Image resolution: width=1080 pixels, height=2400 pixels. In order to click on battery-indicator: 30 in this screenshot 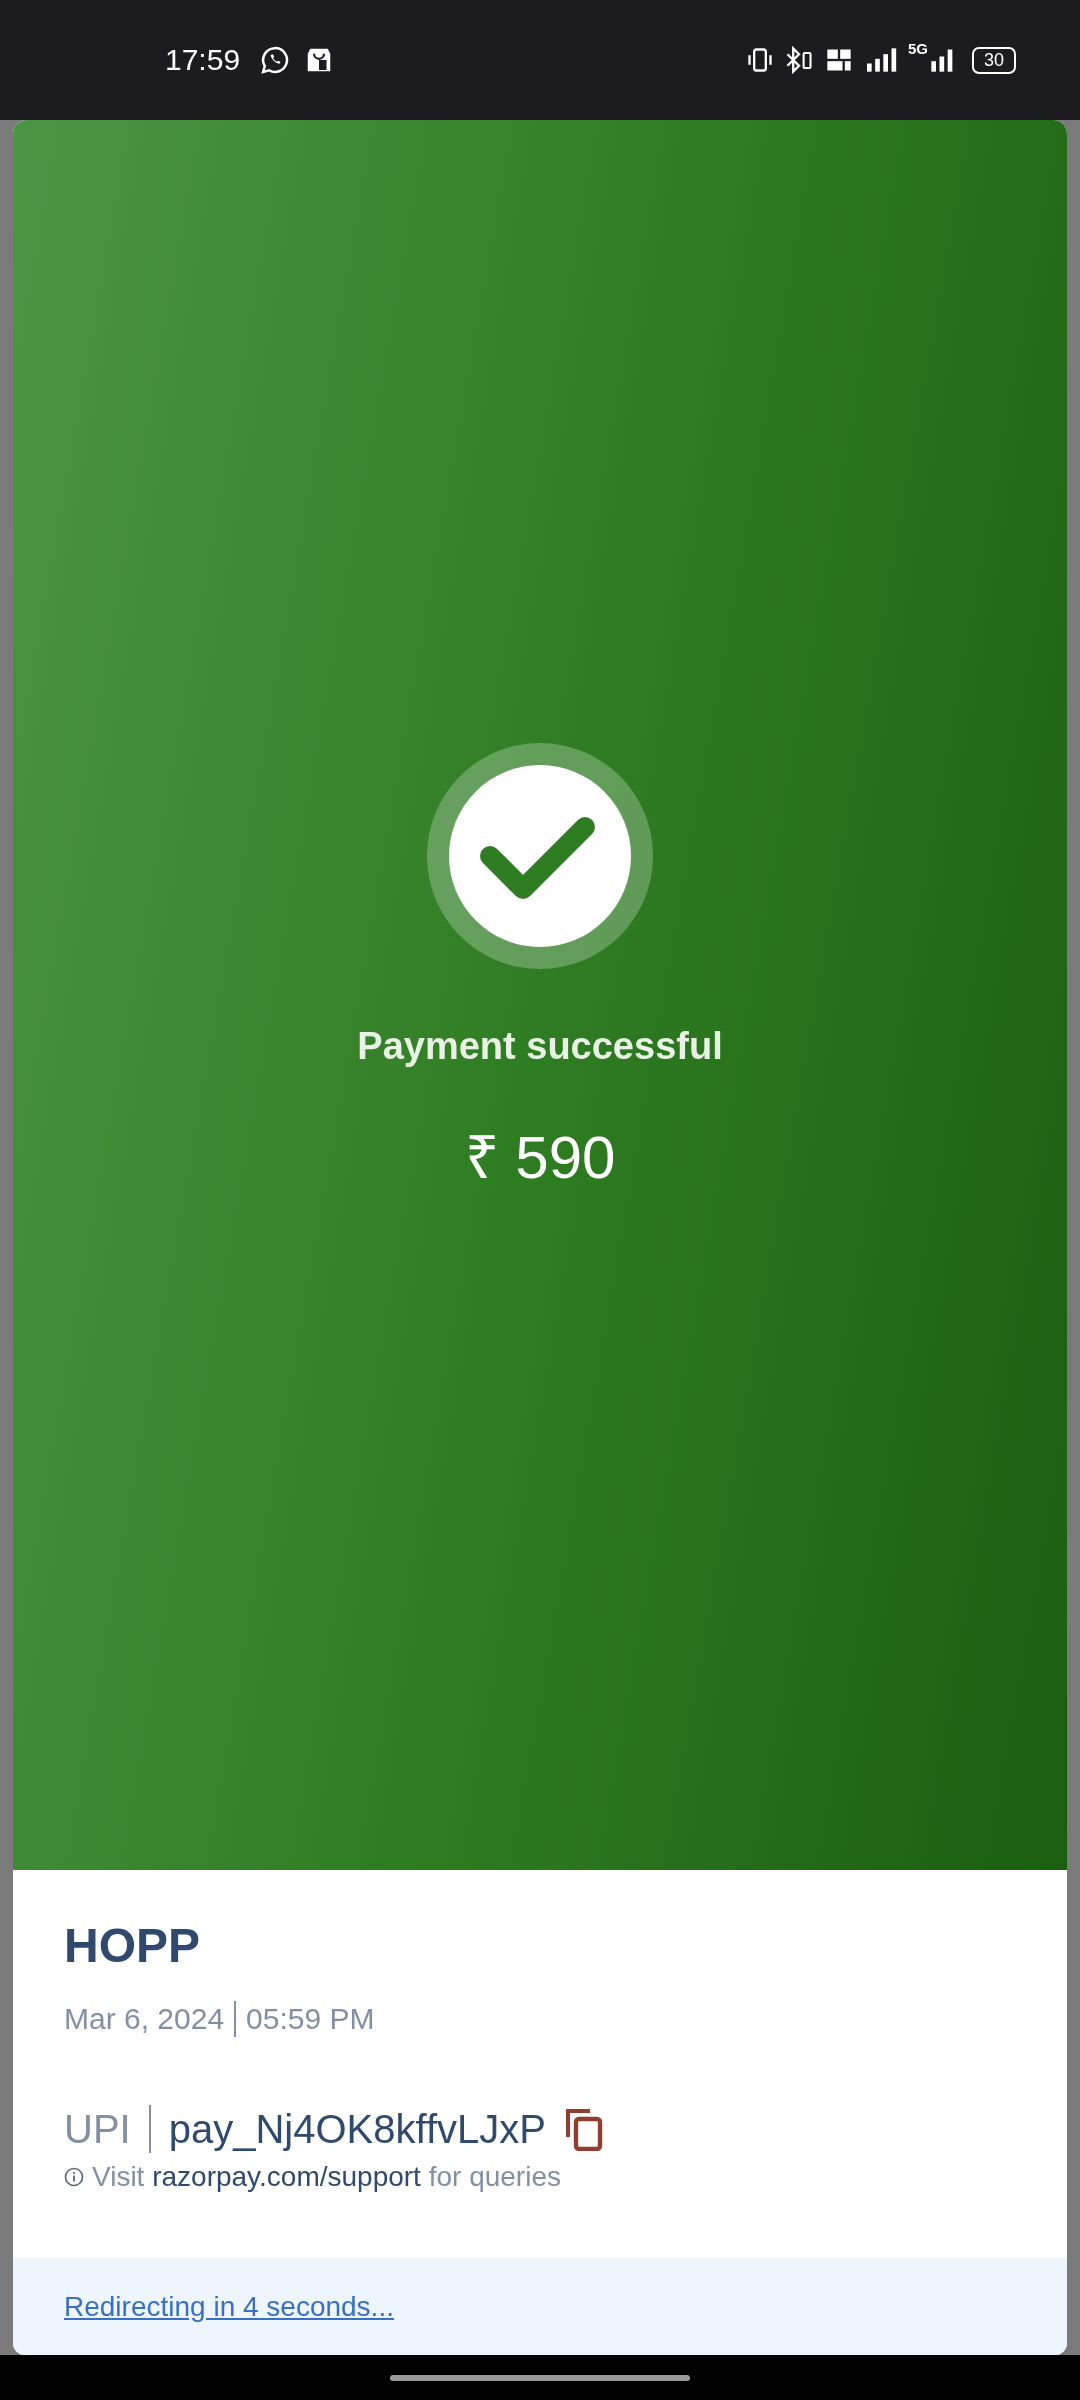, I will do `click(993, 60)`.